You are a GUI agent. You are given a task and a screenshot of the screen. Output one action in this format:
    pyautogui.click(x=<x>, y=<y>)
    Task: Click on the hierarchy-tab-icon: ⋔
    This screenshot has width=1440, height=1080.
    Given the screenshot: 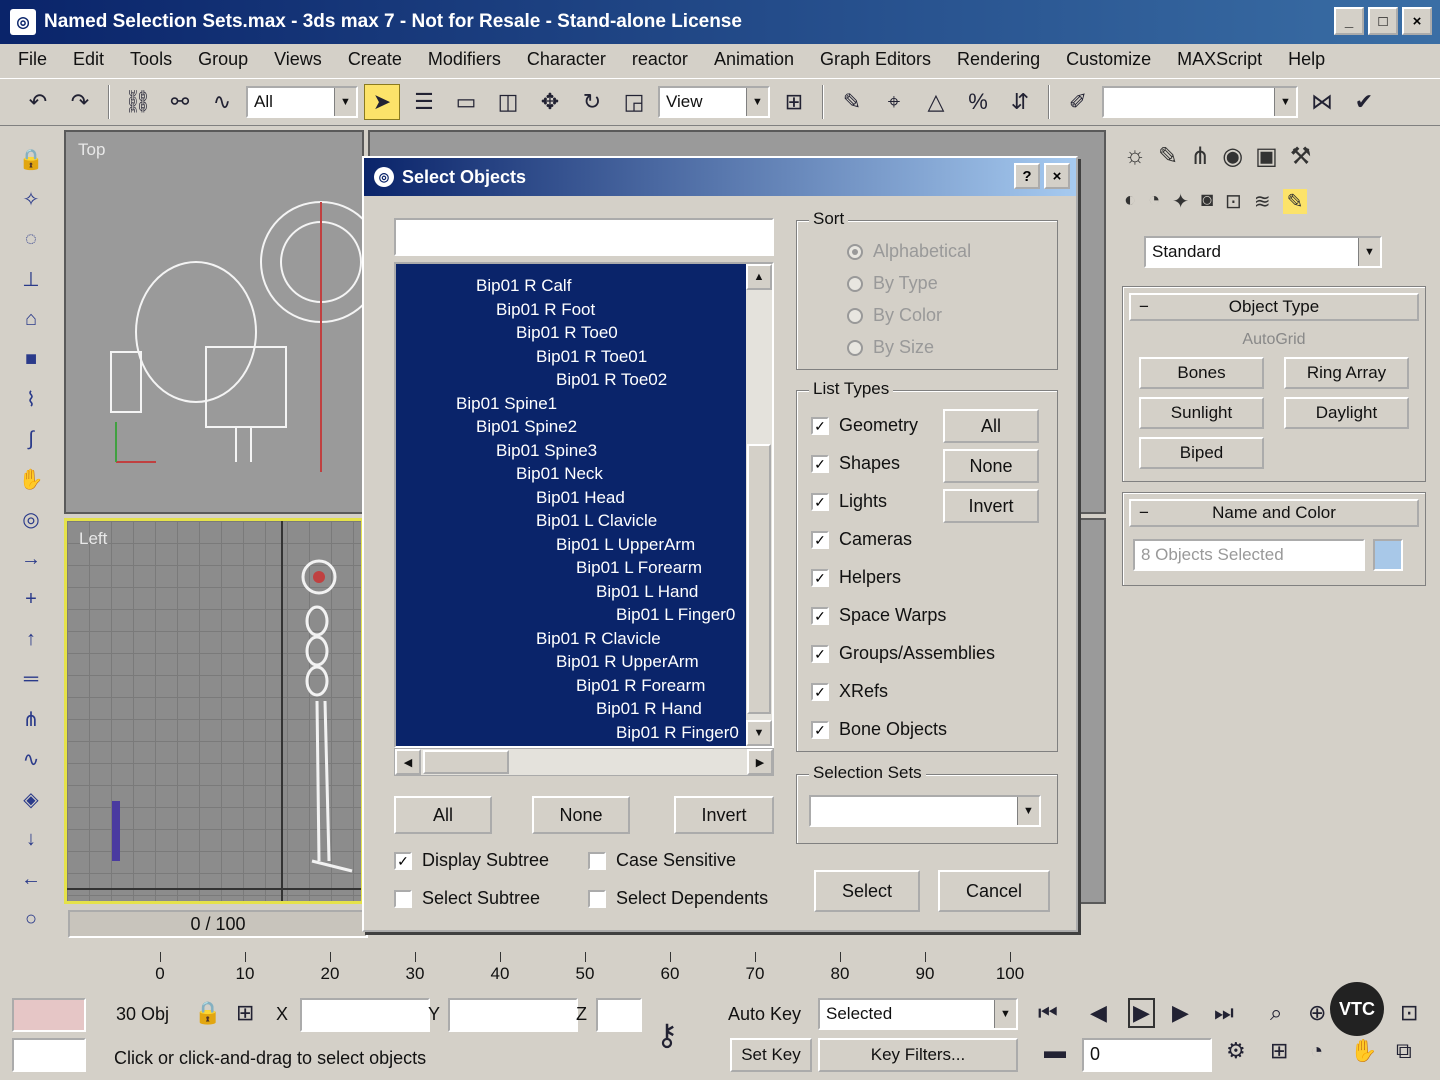 What is the action you would take?
    pyautogui.click(x=1200, y=156)
    